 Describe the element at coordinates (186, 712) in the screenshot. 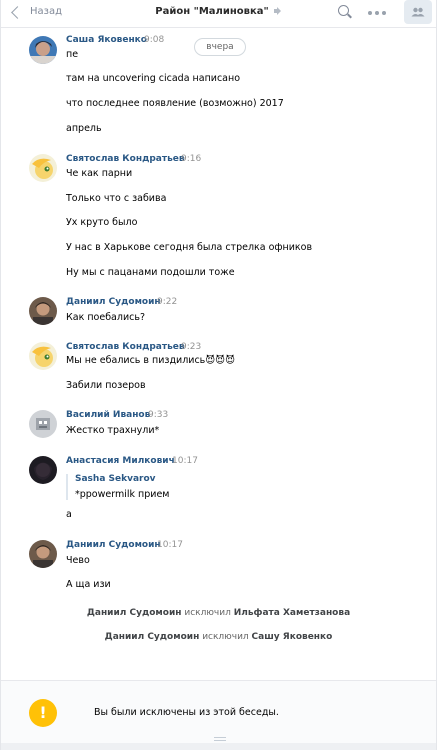

I see `kicked-text: Вы были исключены из этой беседы.` at that location.